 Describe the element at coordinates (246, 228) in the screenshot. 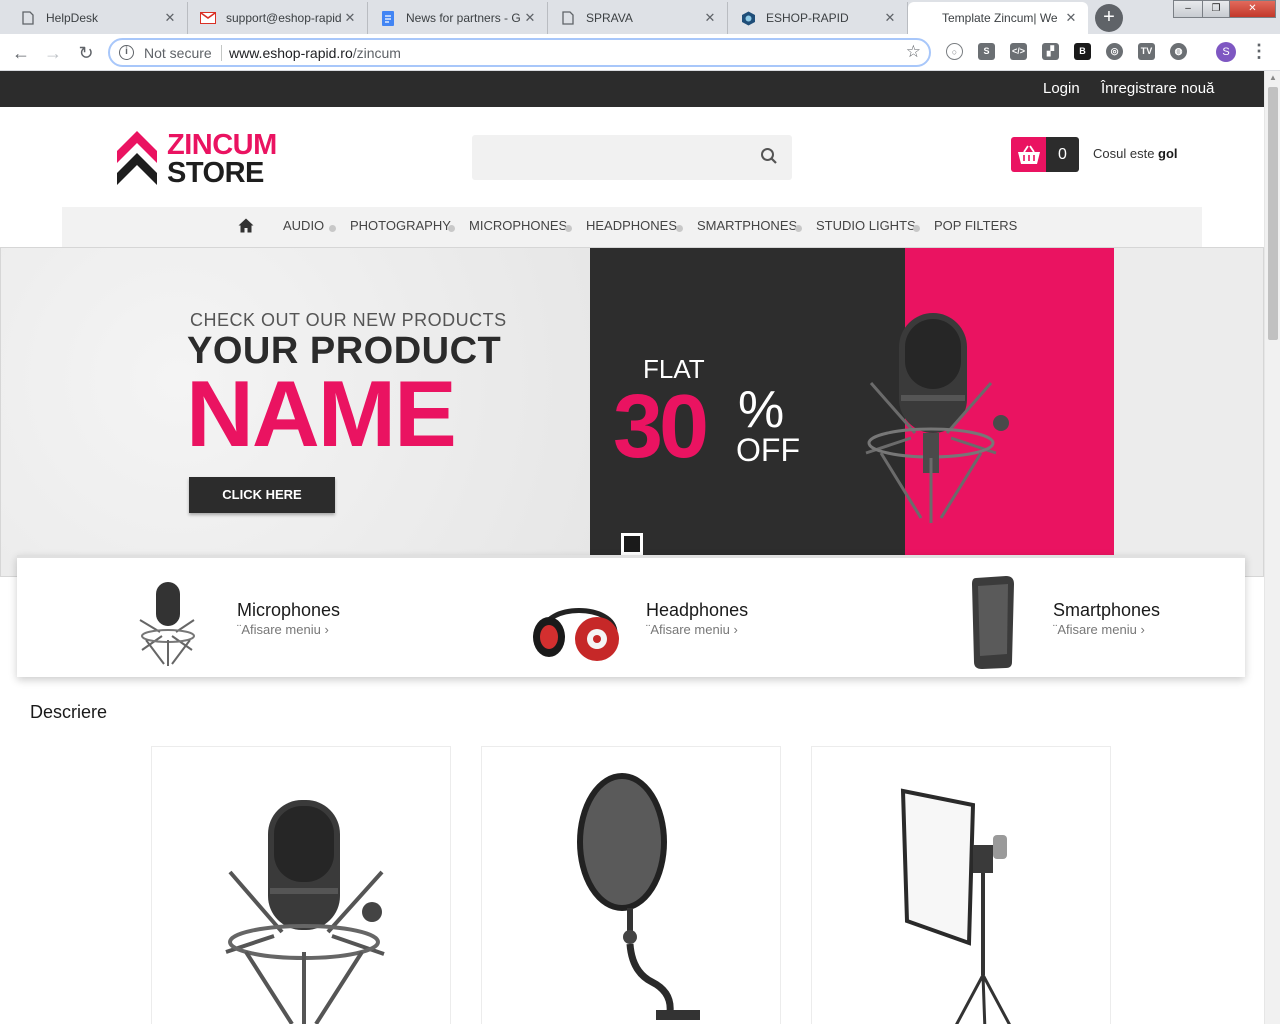

I see `home-icon` at that location.